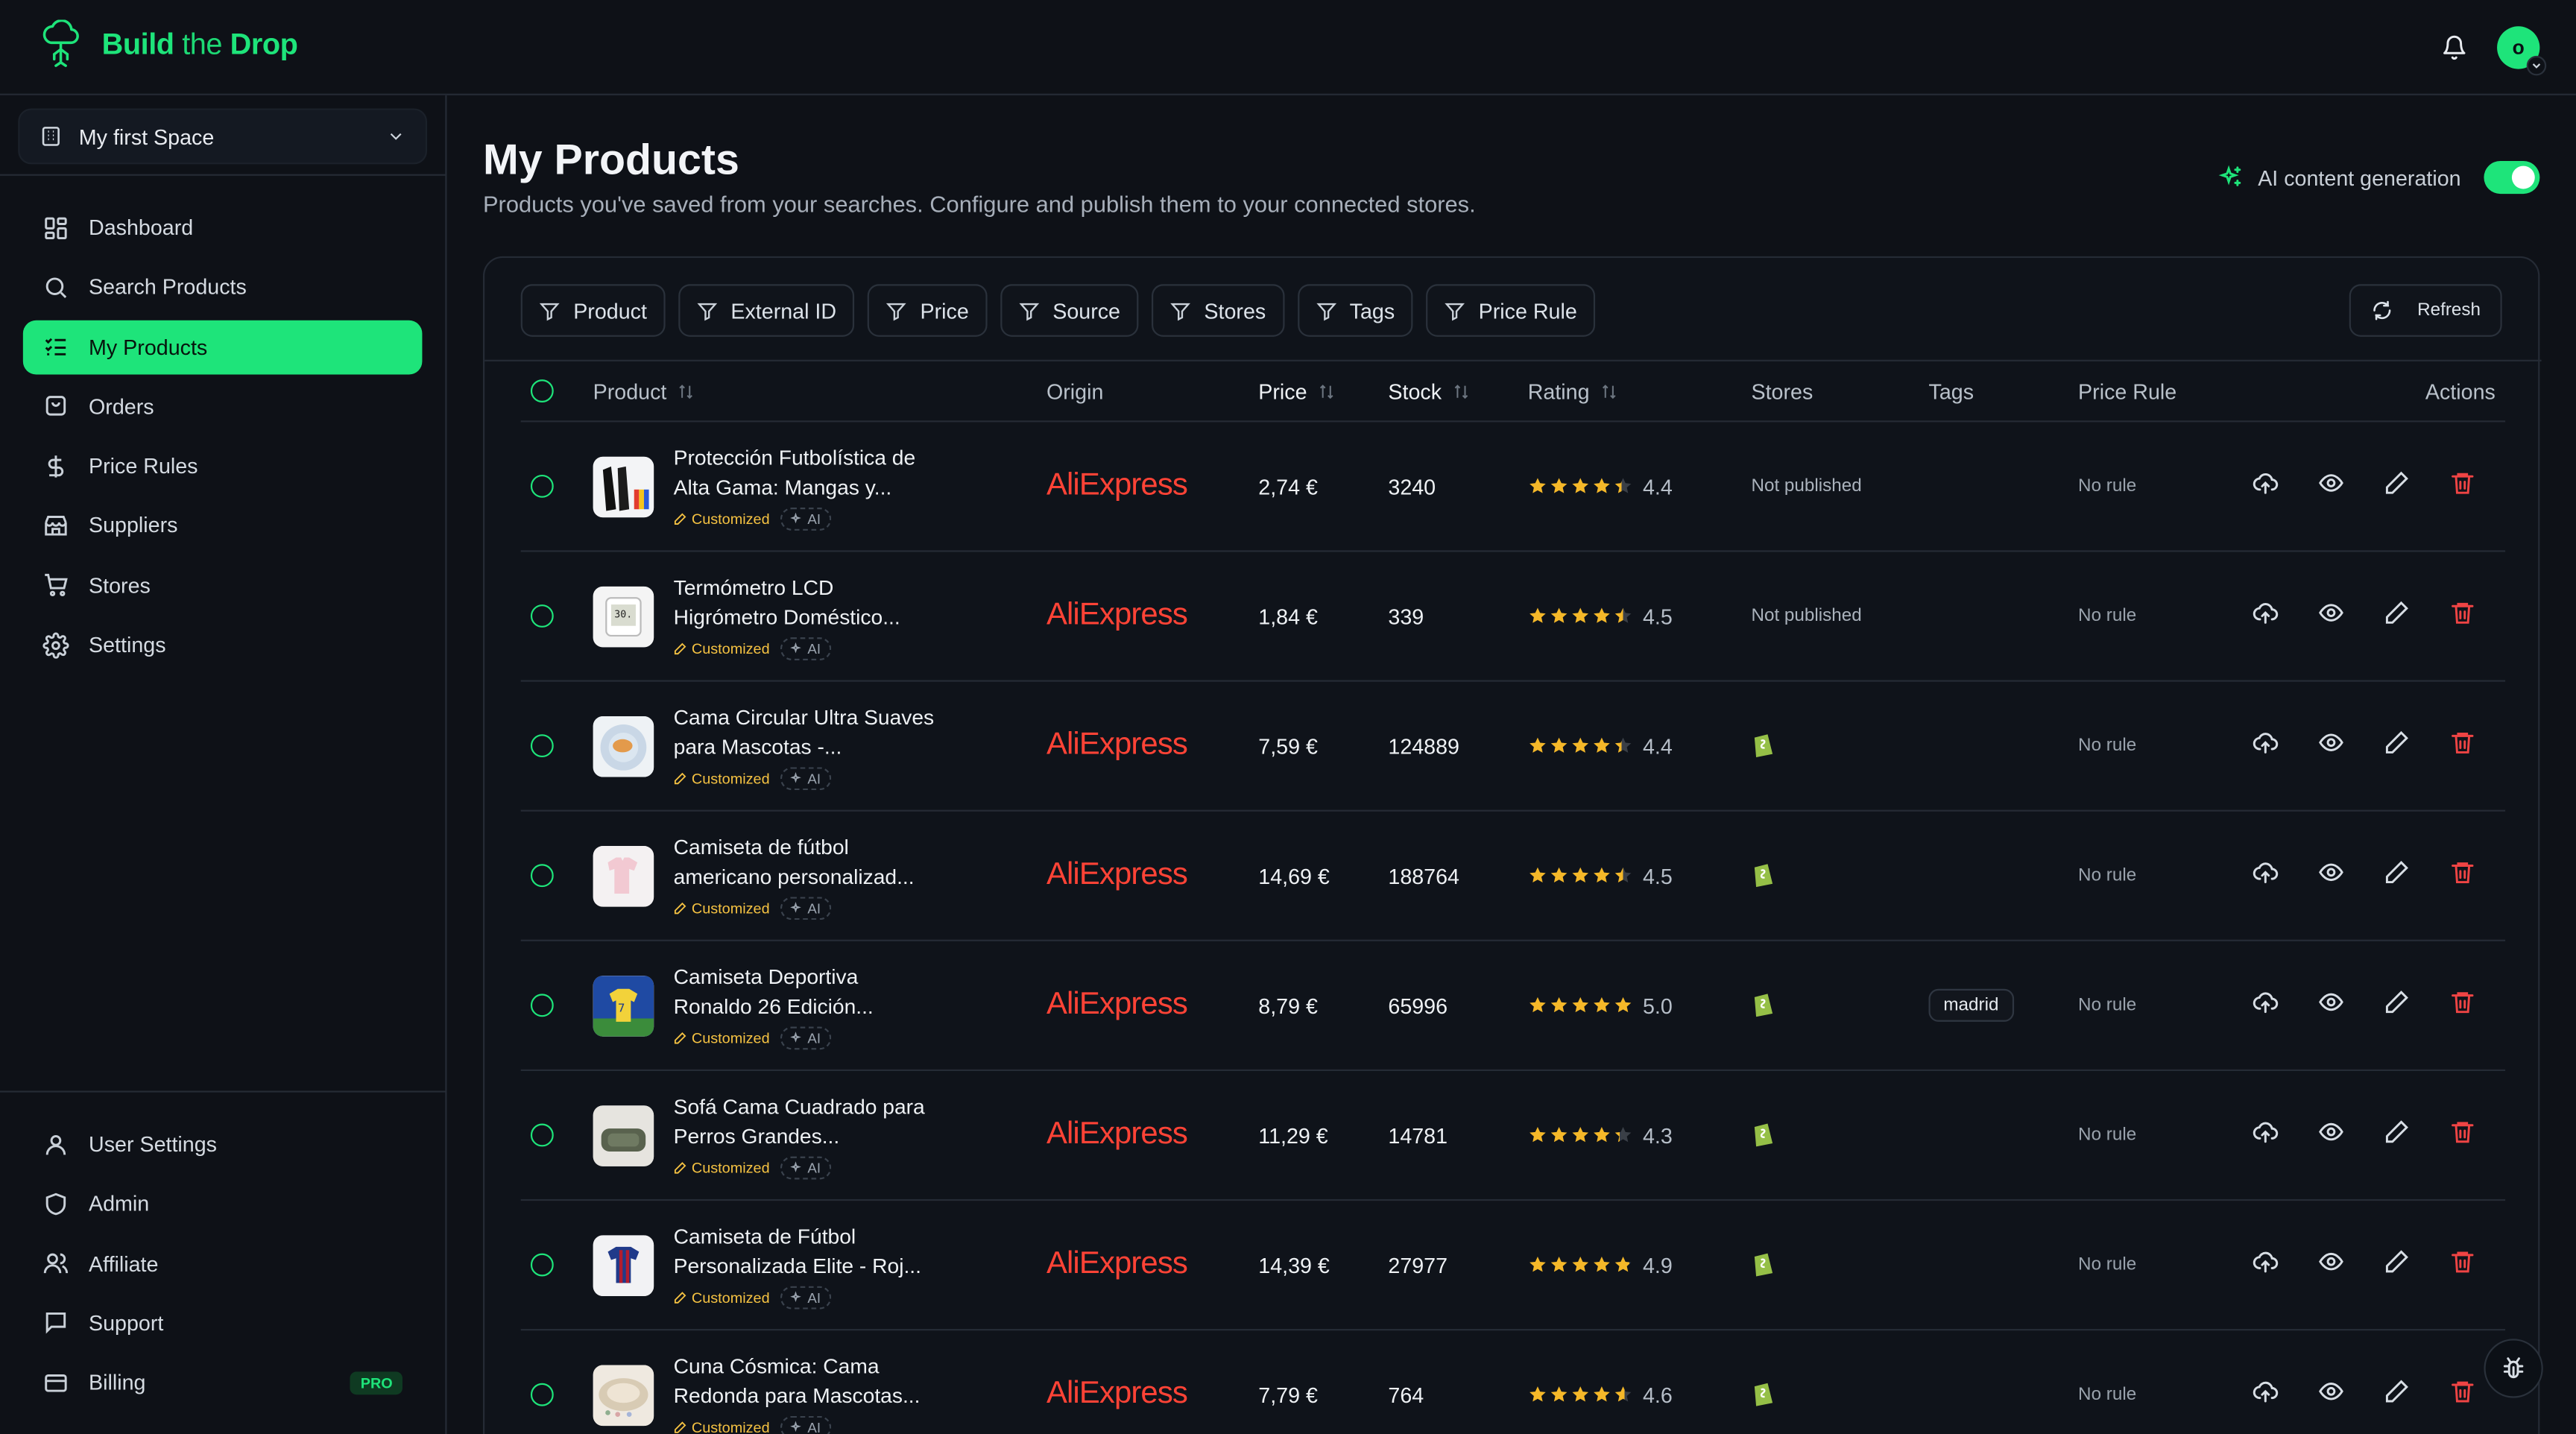  I want to click on product-thumbnail: 7, so click(623, 1005).